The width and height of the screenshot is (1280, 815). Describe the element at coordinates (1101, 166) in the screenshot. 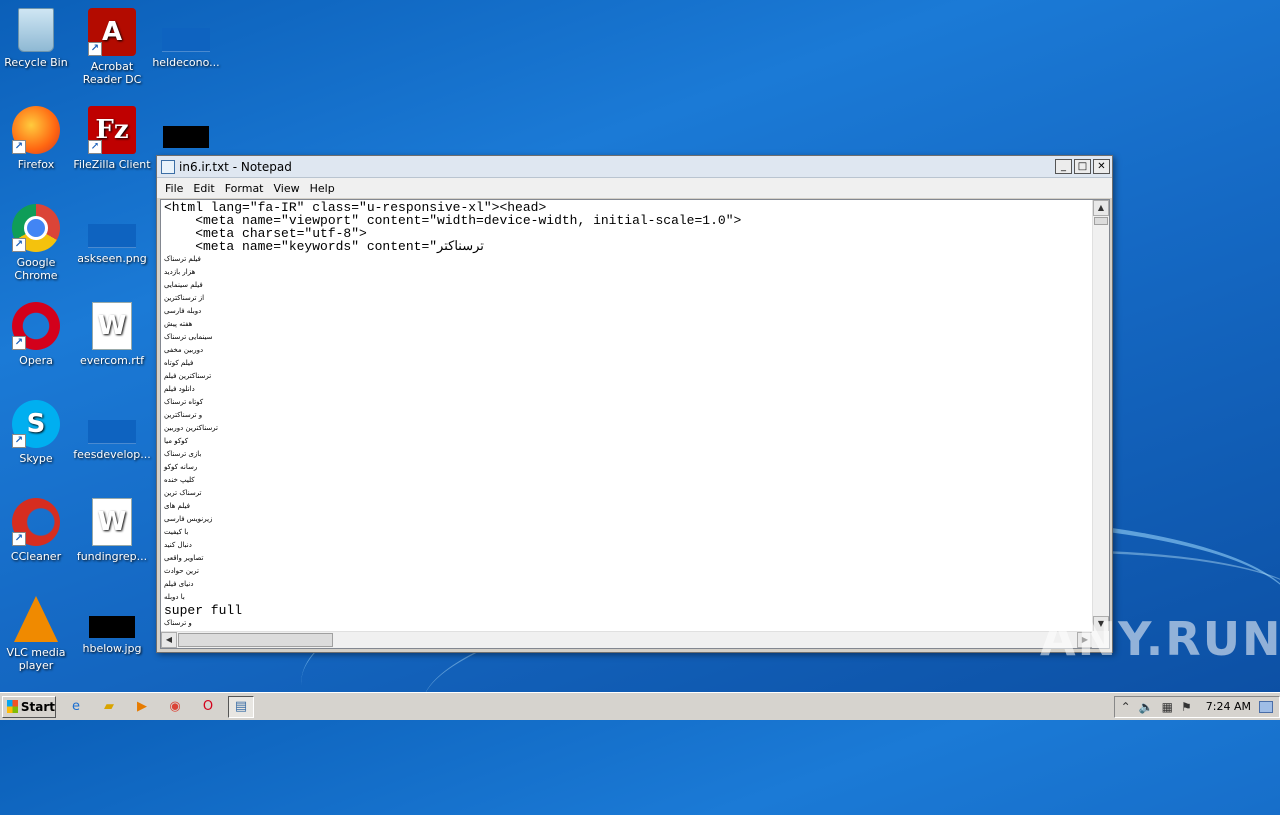

I see `close-button: ✕` at that location.